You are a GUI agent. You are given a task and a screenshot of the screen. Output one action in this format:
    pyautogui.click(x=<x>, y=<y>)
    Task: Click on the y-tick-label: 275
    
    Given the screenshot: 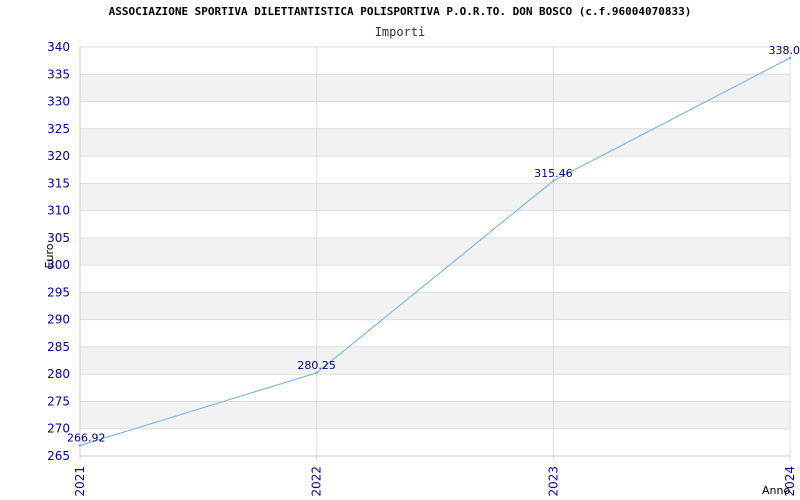 What is the action you would take?
    pyautogui.click(x=58, y=401)
    